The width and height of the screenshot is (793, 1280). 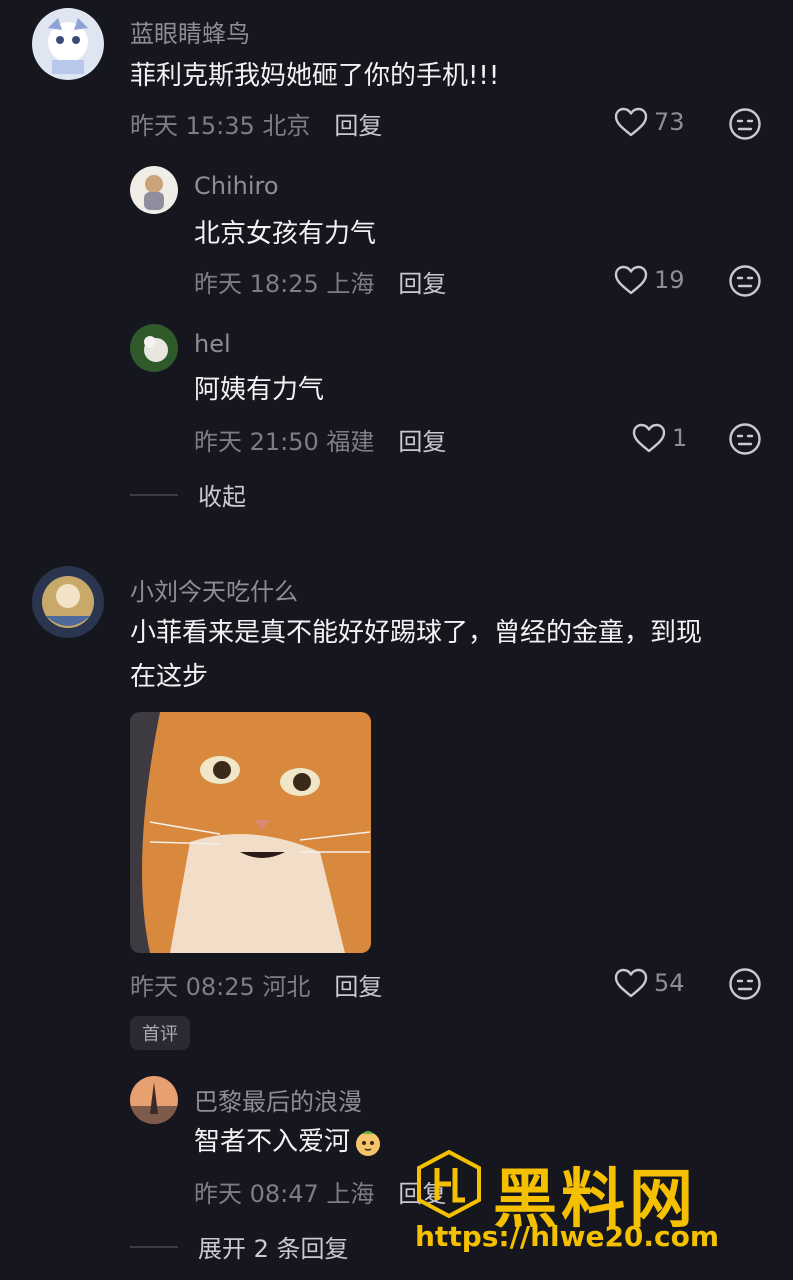 I want to click on reply-text: 北京女孩有力气, so click(x=285, y=234).